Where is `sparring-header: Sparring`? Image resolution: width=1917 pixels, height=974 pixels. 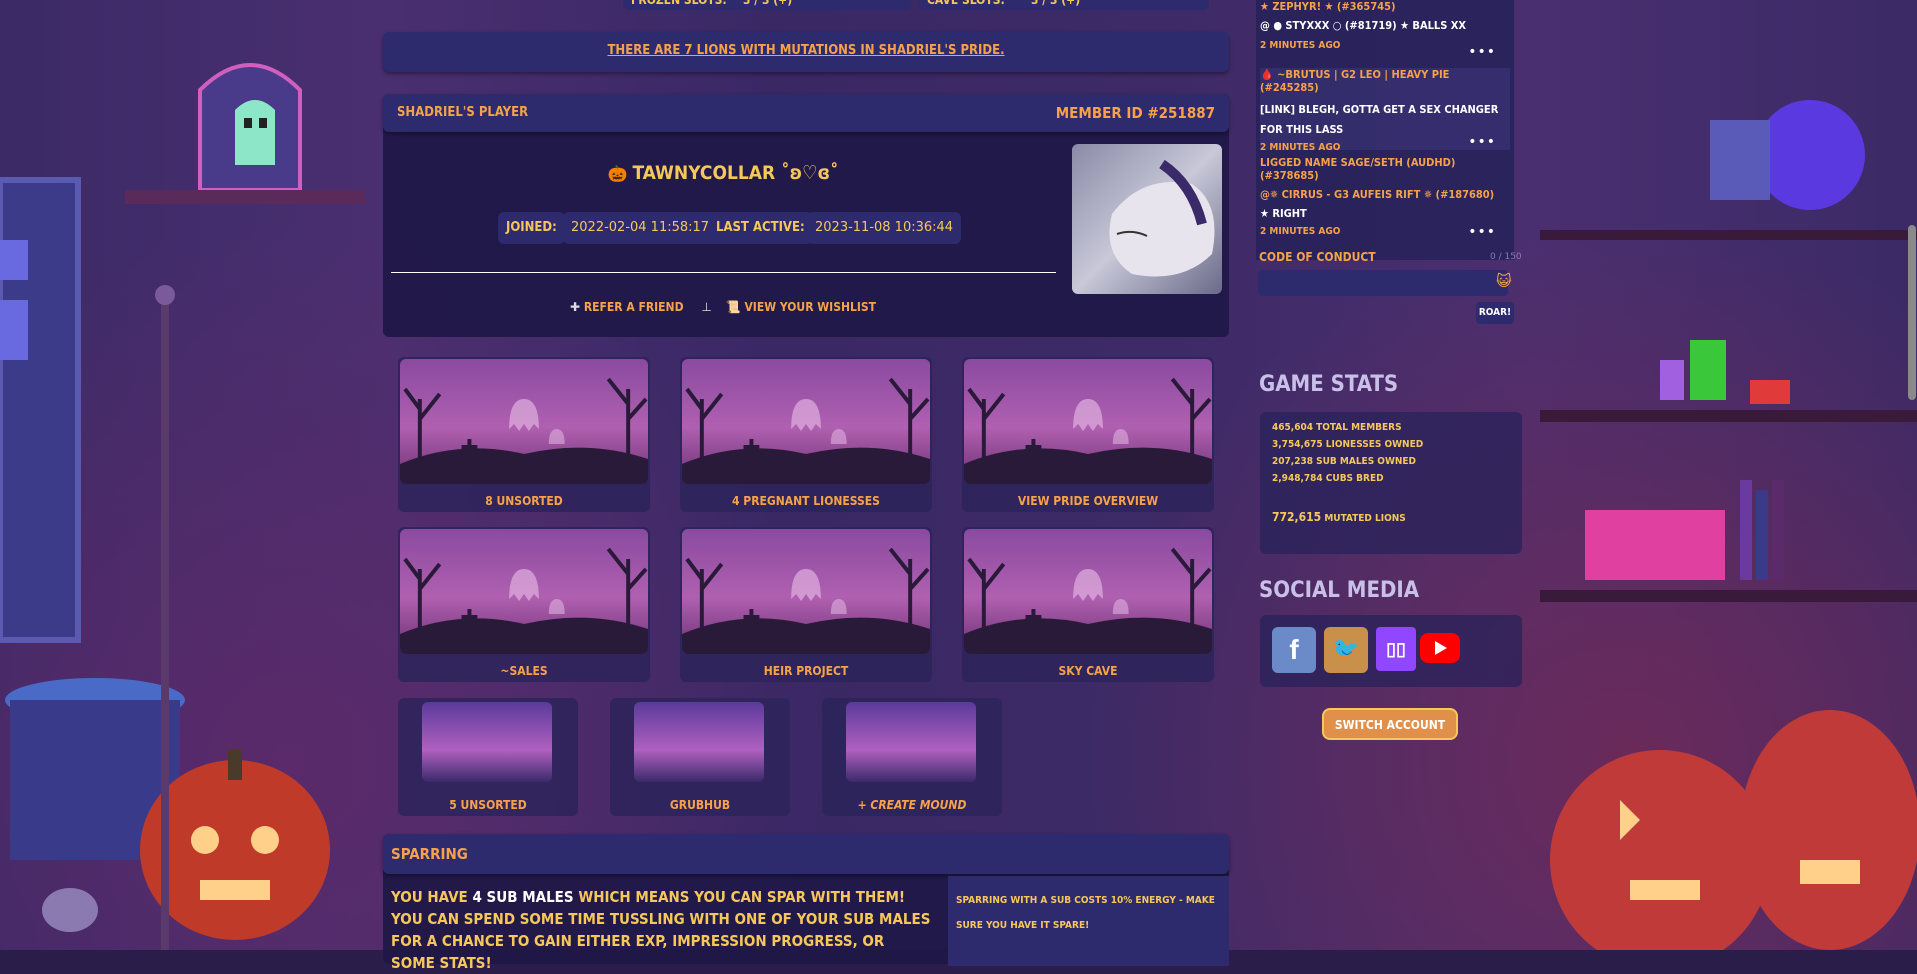
sparring-header: Sparring is located at coordinates (806, 854).